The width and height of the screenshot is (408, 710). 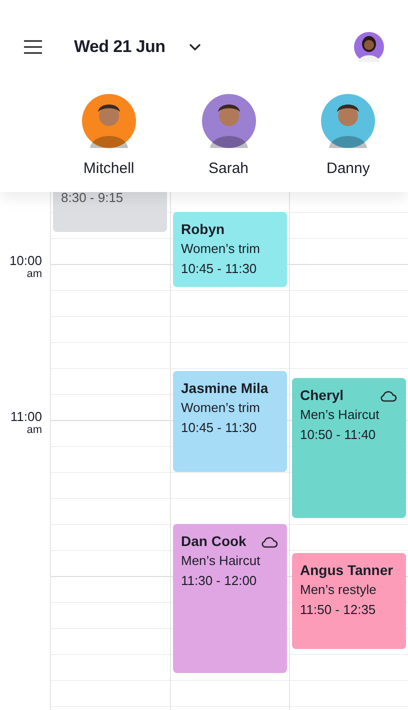 What do you see at coordinates (228, 169) in the screenshot?
I see `staff-name: Sarah` at bounding box center [228, 169].